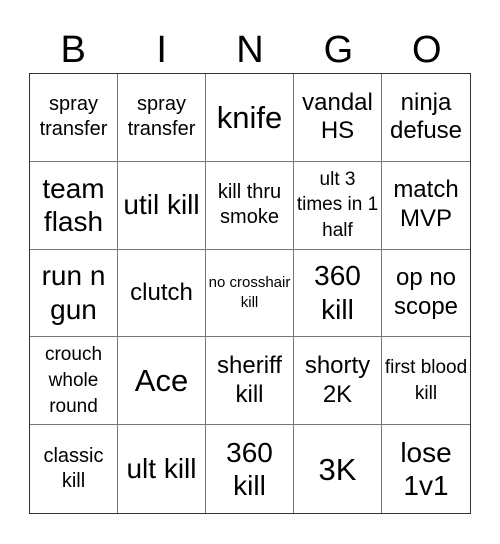  I want to click on header-letter-b: B, so click(73, 50).